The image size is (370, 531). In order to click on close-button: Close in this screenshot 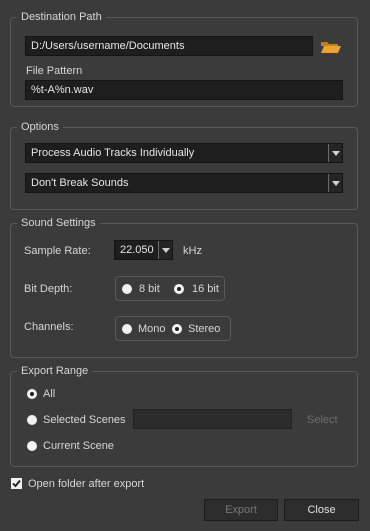, I will do `click(321, 510)`.